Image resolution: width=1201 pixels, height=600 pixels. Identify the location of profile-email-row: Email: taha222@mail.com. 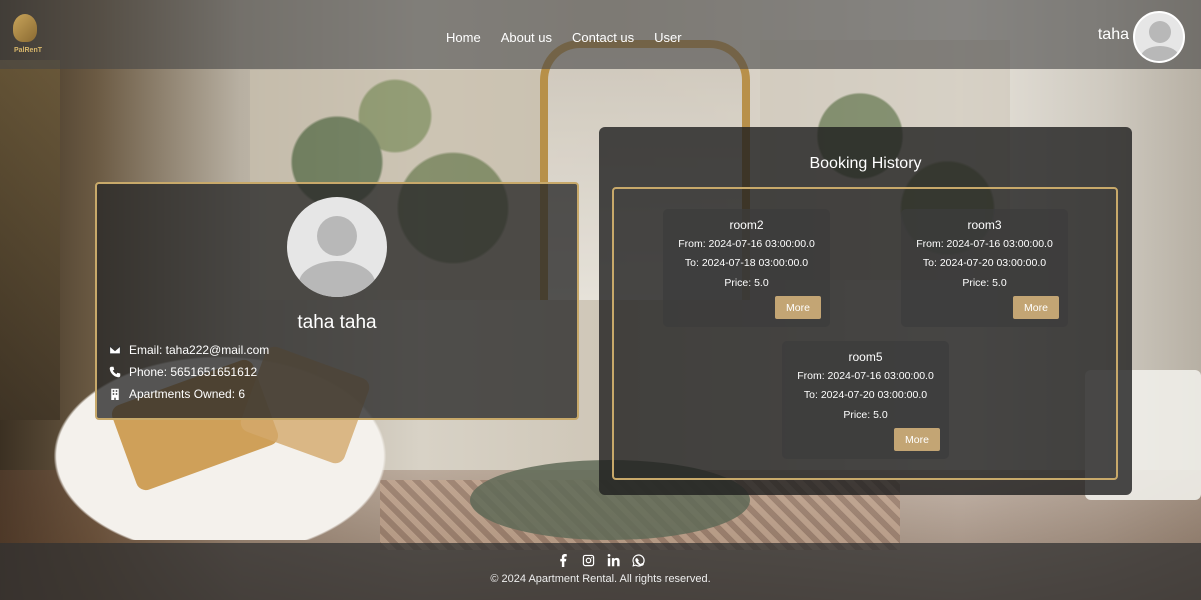
(189, 350).